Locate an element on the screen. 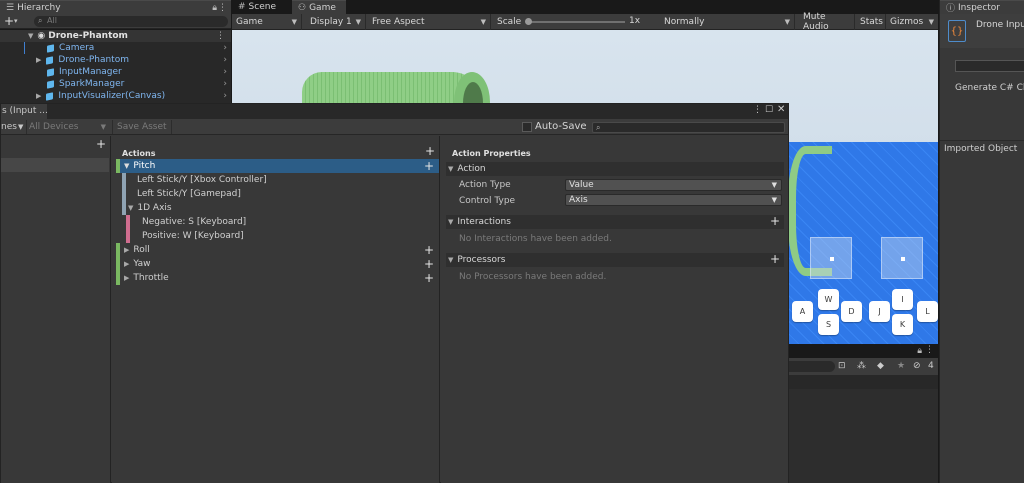  key-l: L is located at coordinates (927, 311).